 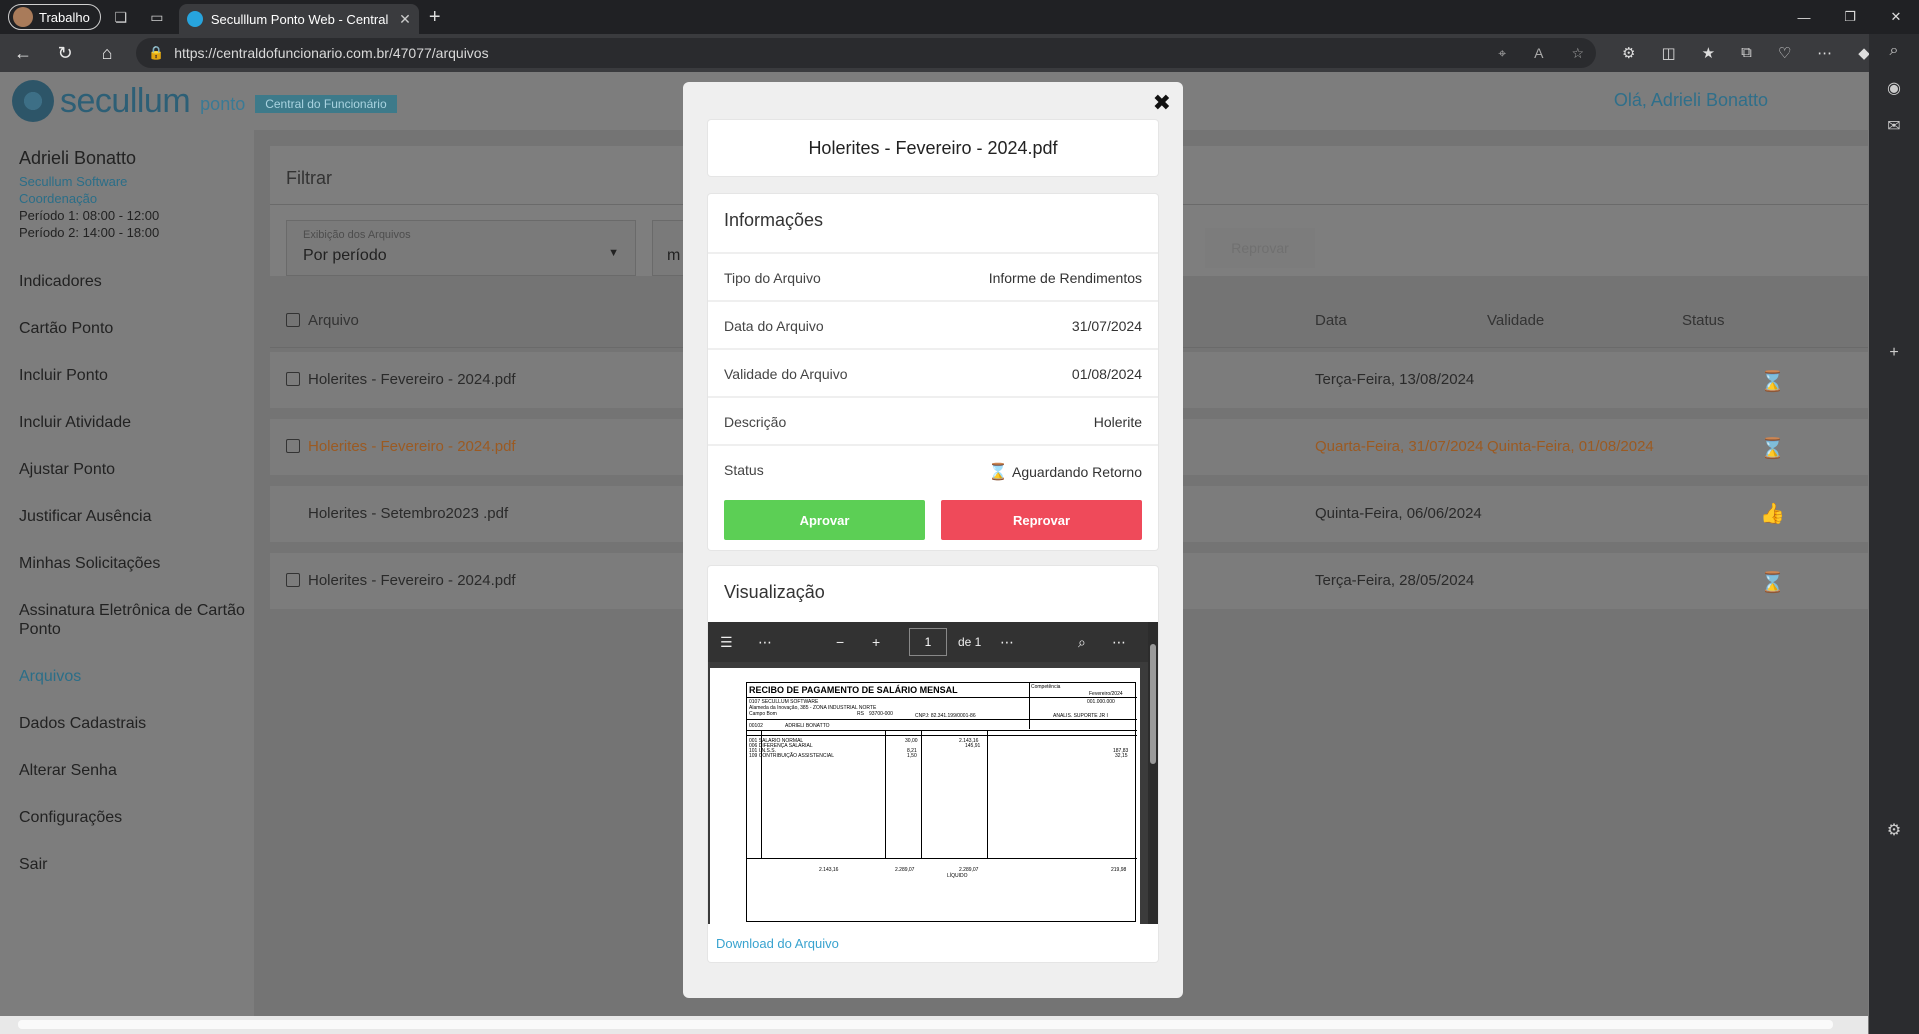 I want to click on download-link: Download do Arquivo, so click(x=777, y=943).